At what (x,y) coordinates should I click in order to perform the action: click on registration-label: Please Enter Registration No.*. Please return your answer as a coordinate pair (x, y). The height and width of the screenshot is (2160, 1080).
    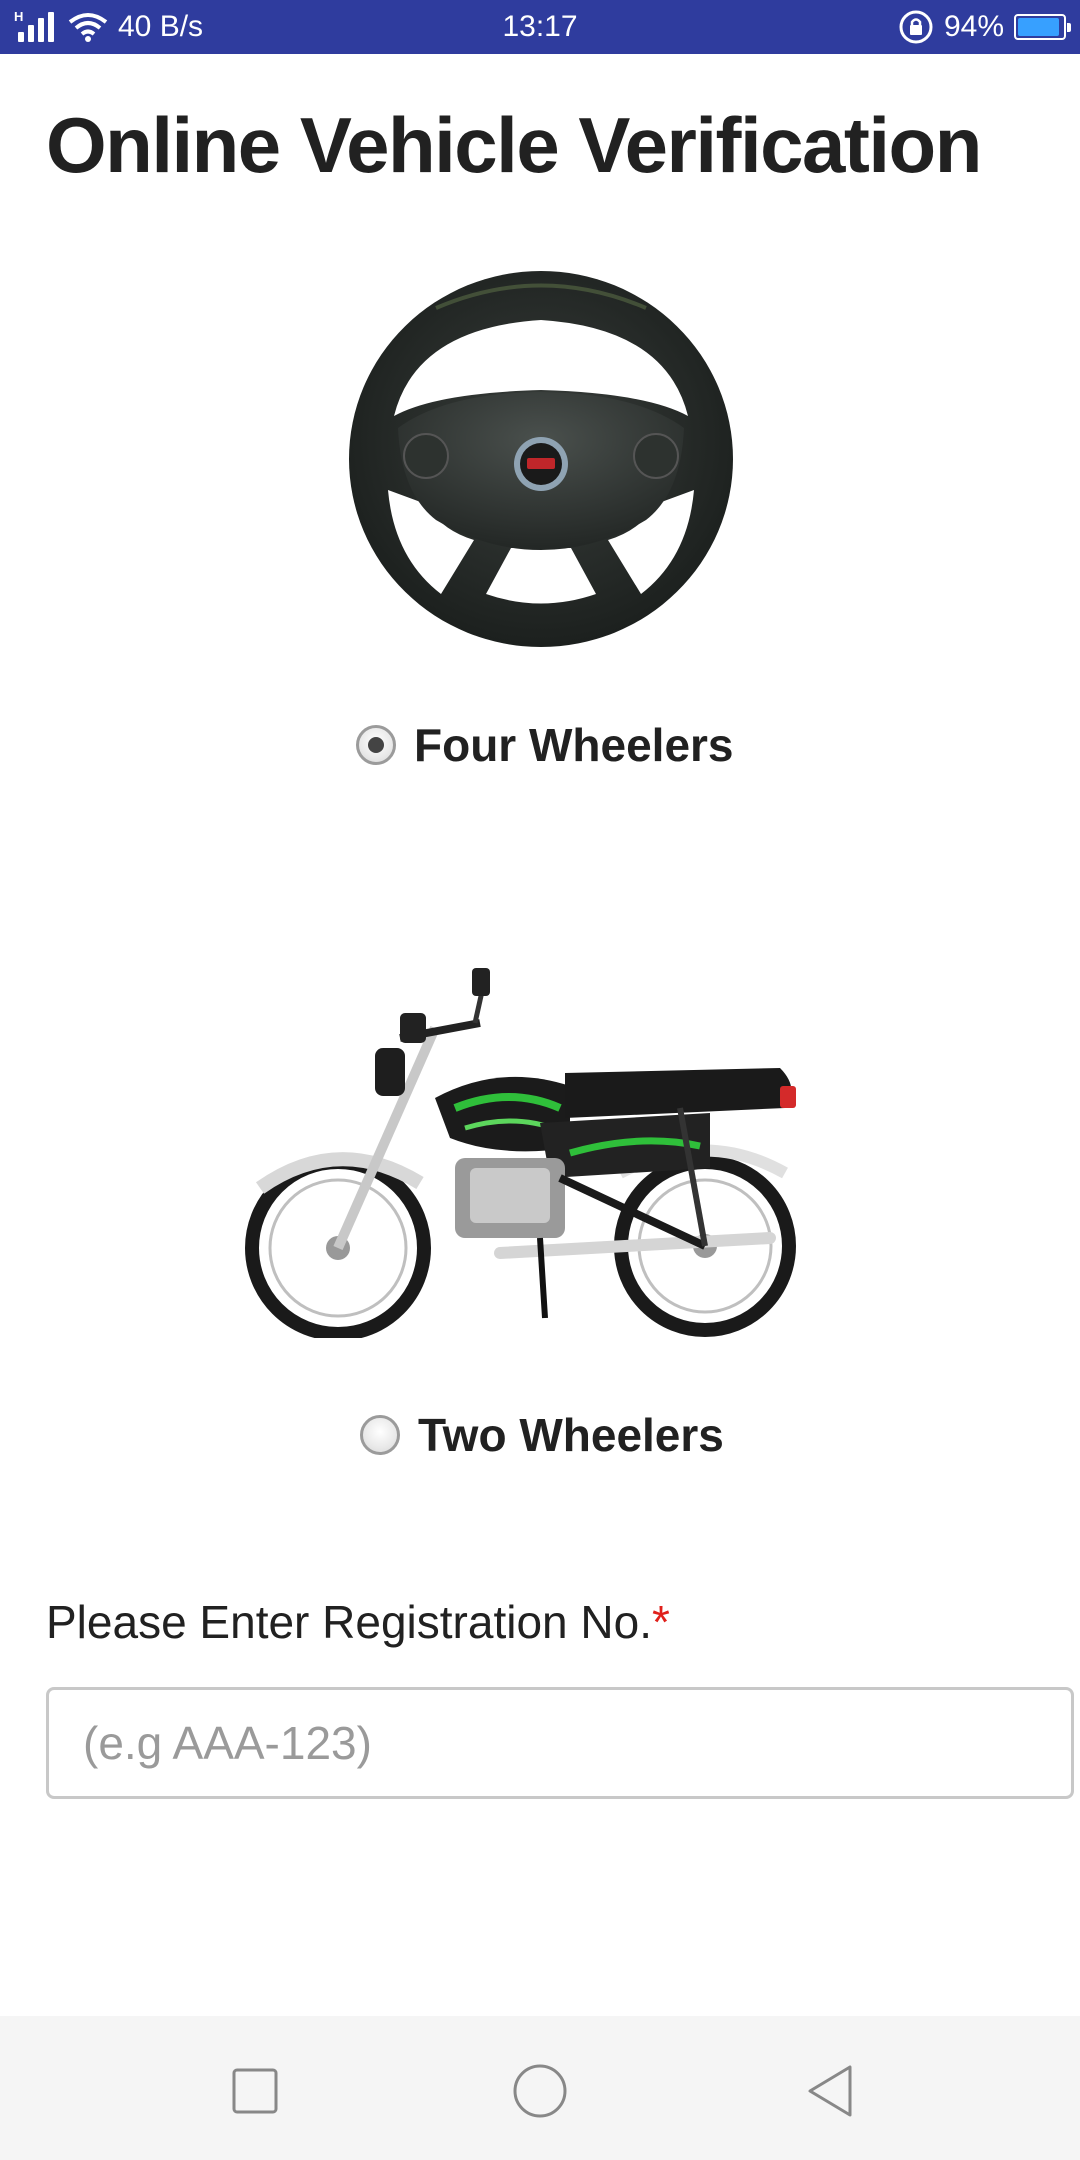
    Looking at the image, I should click on (358, 1622).